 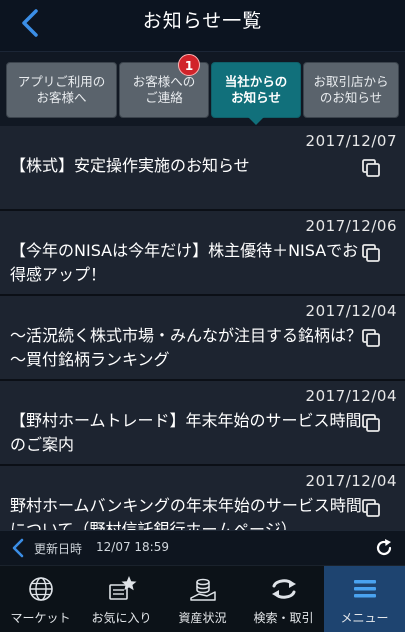 What do you see at coordinates (186, 432) in the screenshot?
I see `notice-title: 【野村ホームトレード】年末年始のサービス時間のご案内` at bounding box center [186, 432].